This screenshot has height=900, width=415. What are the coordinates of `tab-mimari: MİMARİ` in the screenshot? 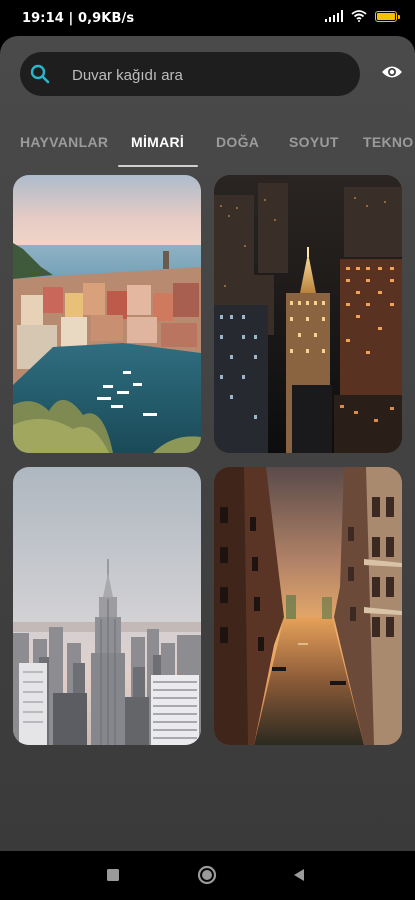 It's located at (157, 142).